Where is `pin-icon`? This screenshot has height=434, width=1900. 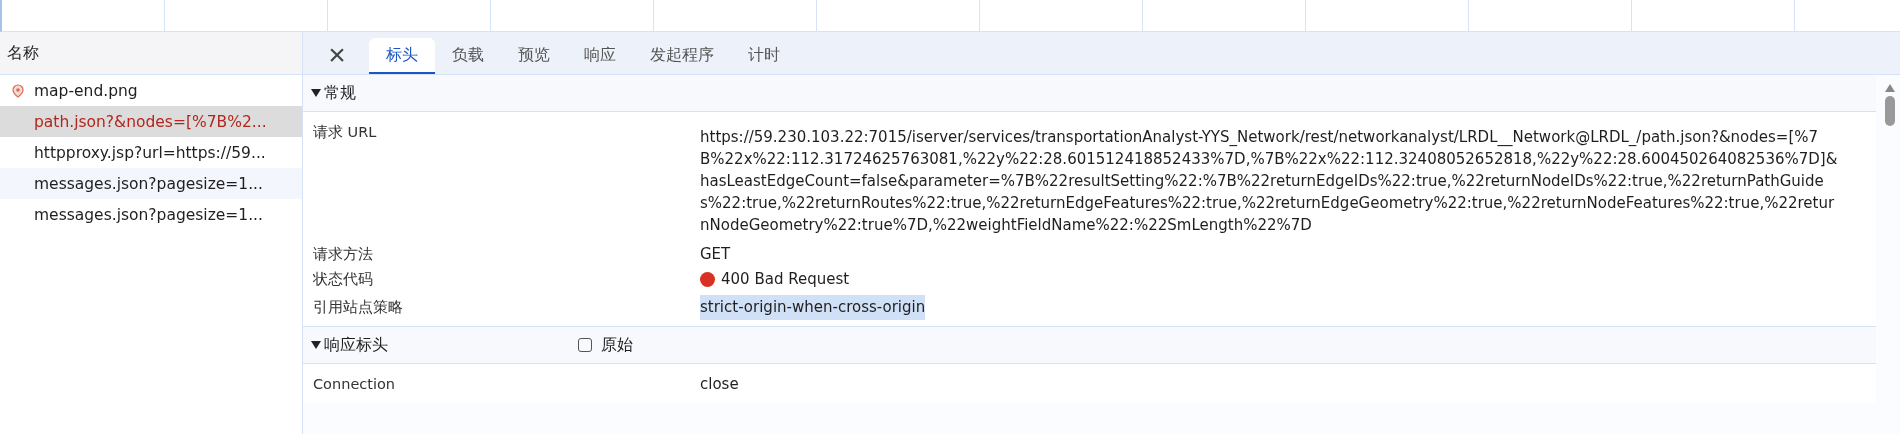
pin-icon is located at coordinates (18, 90).